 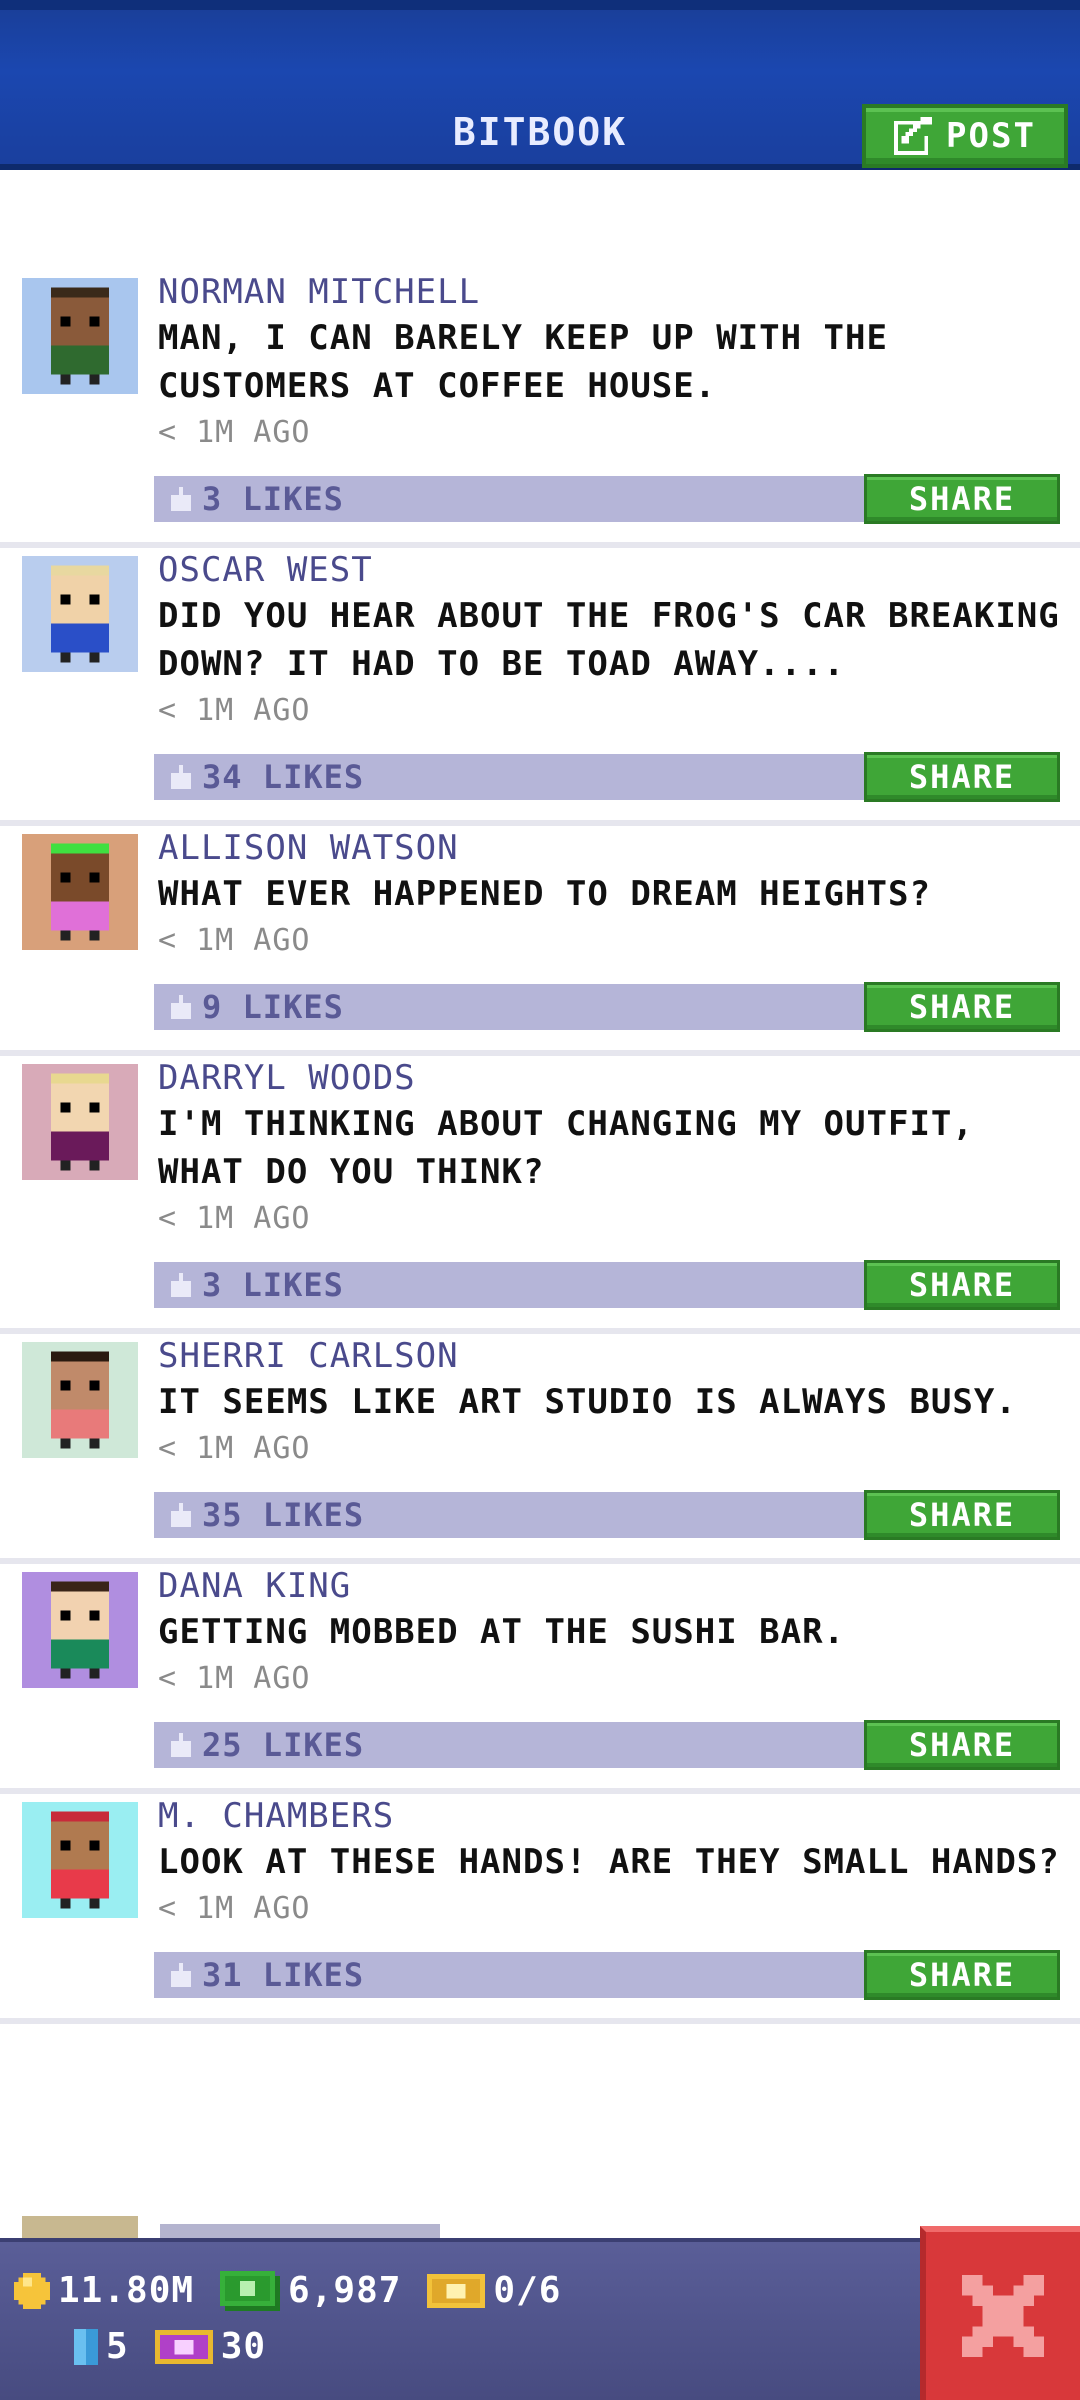 What do you see at coordinates (345, 2290) in the screenshot?
I see `bux-value: 6,987` at bounding box center [345, 2290].